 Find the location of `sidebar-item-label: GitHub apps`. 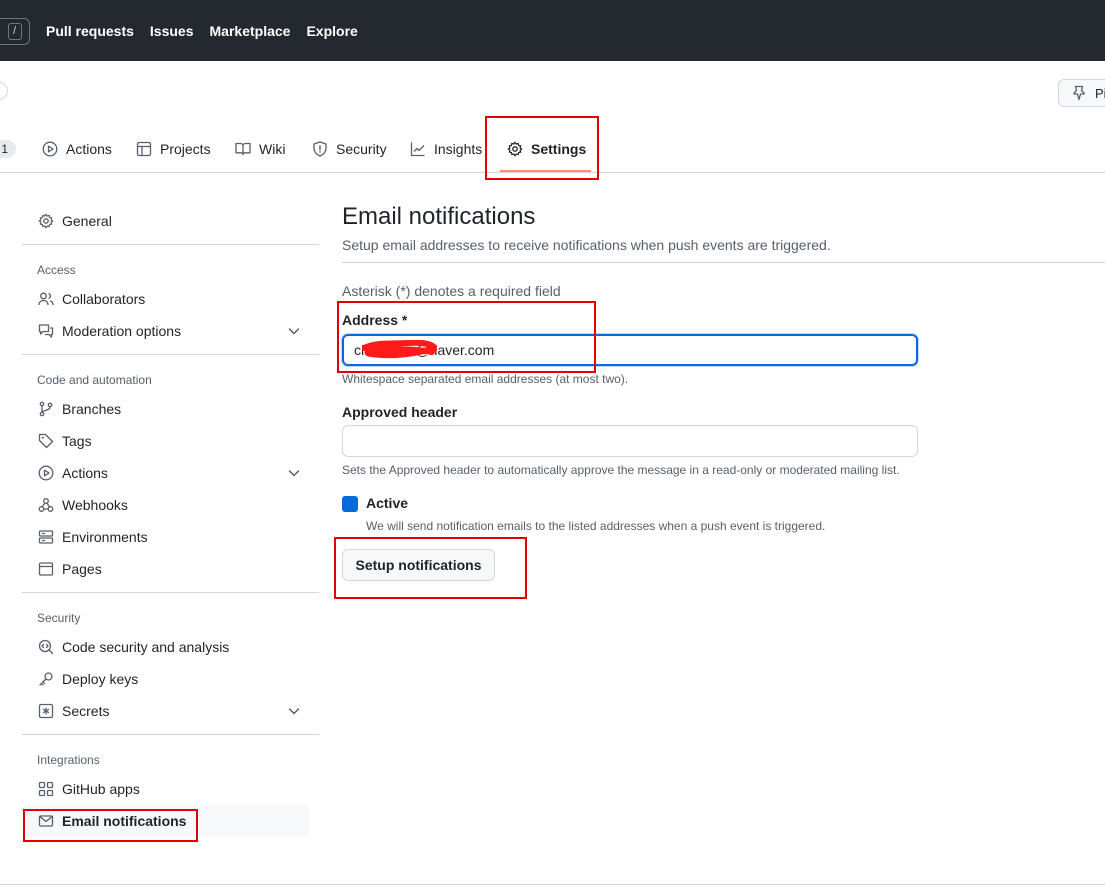

sidebar-item-label: GitHub apps is located at coordinates (101, 789).